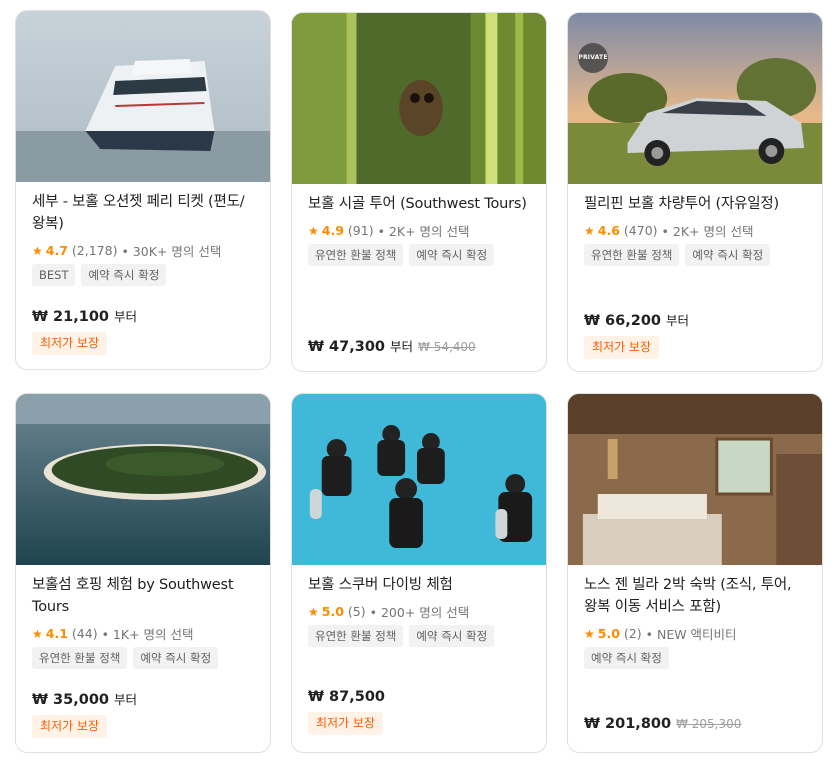 This screenshot has height=761, width=838. I want to click on card-title: 필리핀 보홀 차량투어 (자유일정), so click(696, 204).